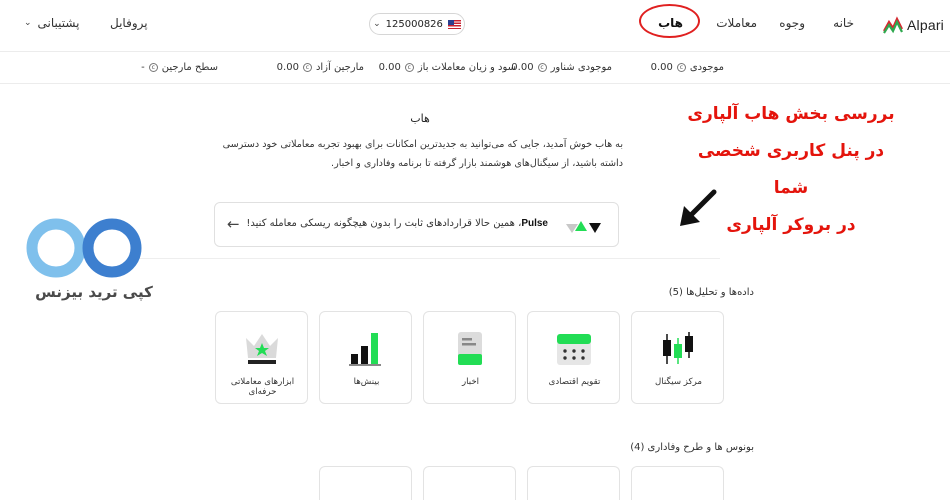 This screenshot has height=500, width=950. What do you see at coordinates (711, 292) in the screenshot?
I see `section-title-data: داده‌ها و تحلیل‌ها (5)` at bounding box center [711, 292].